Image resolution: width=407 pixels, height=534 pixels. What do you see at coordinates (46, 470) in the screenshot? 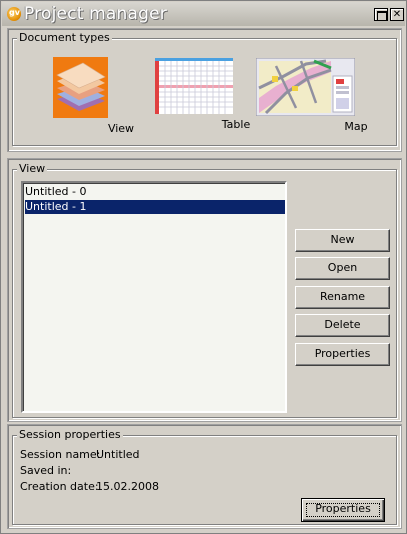
I see `saved-in-label: Saved in:` at bounding box center [46, 470].